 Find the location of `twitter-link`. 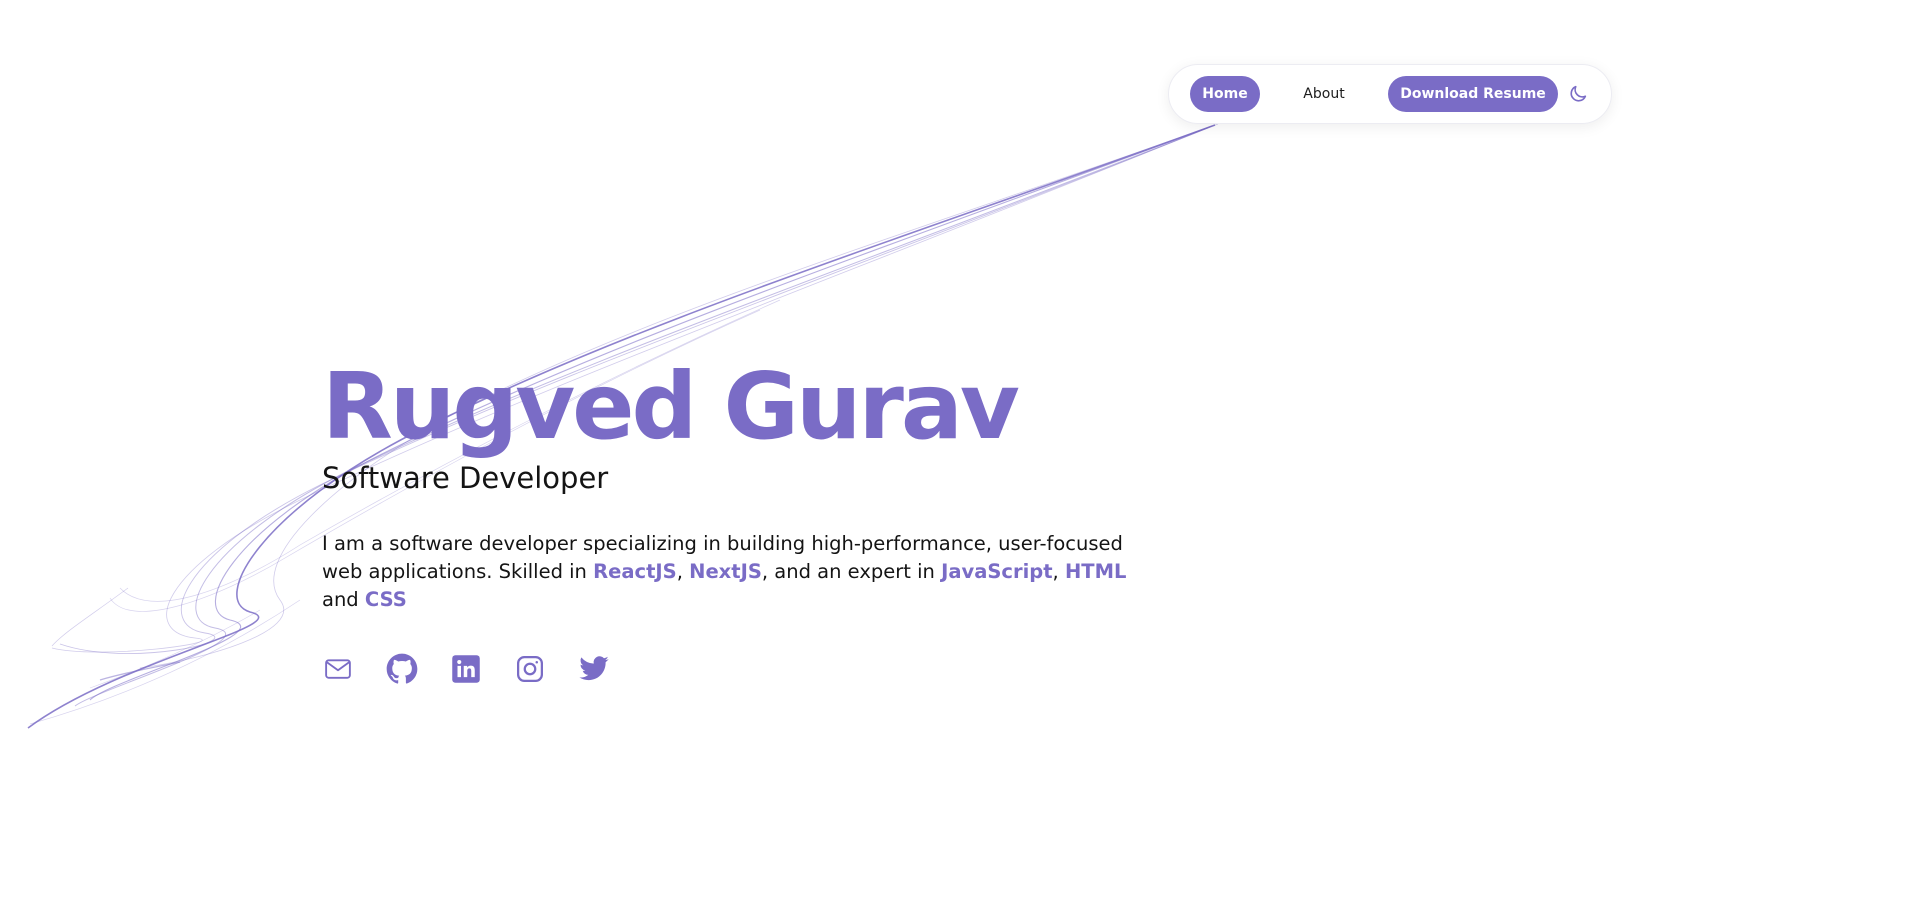

twitter-link is located at coordinates (594, 669).